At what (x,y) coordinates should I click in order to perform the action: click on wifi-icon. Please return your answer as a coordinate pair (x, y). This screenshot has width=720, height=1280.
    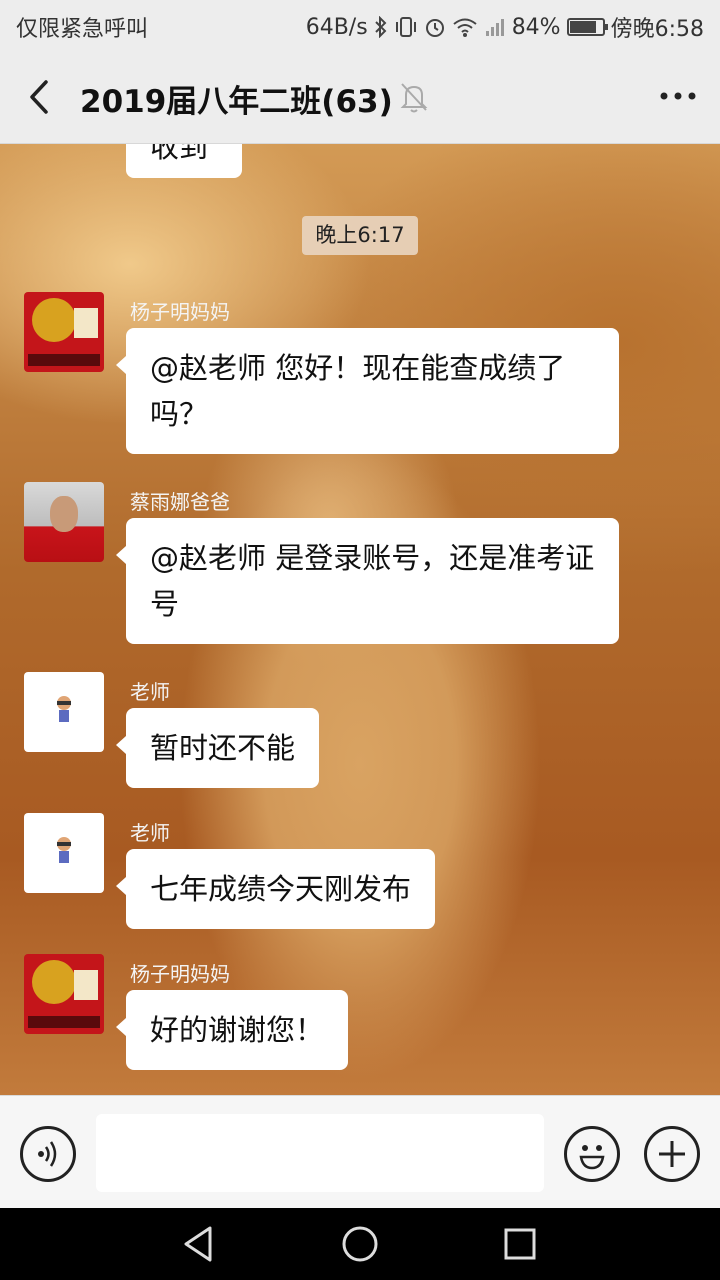
    Looking at the image, I should click on (465, 27).